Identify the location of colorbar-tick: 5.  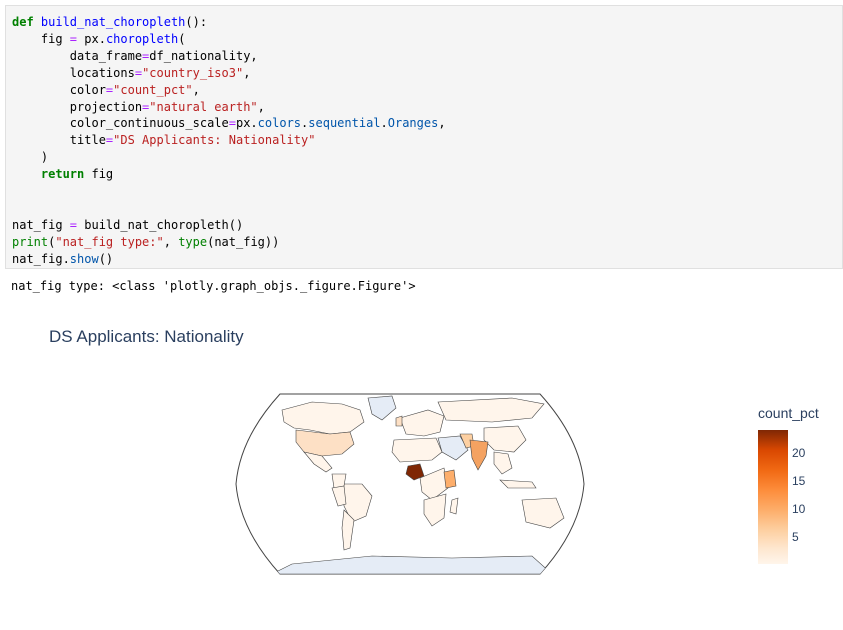
(795, 537).